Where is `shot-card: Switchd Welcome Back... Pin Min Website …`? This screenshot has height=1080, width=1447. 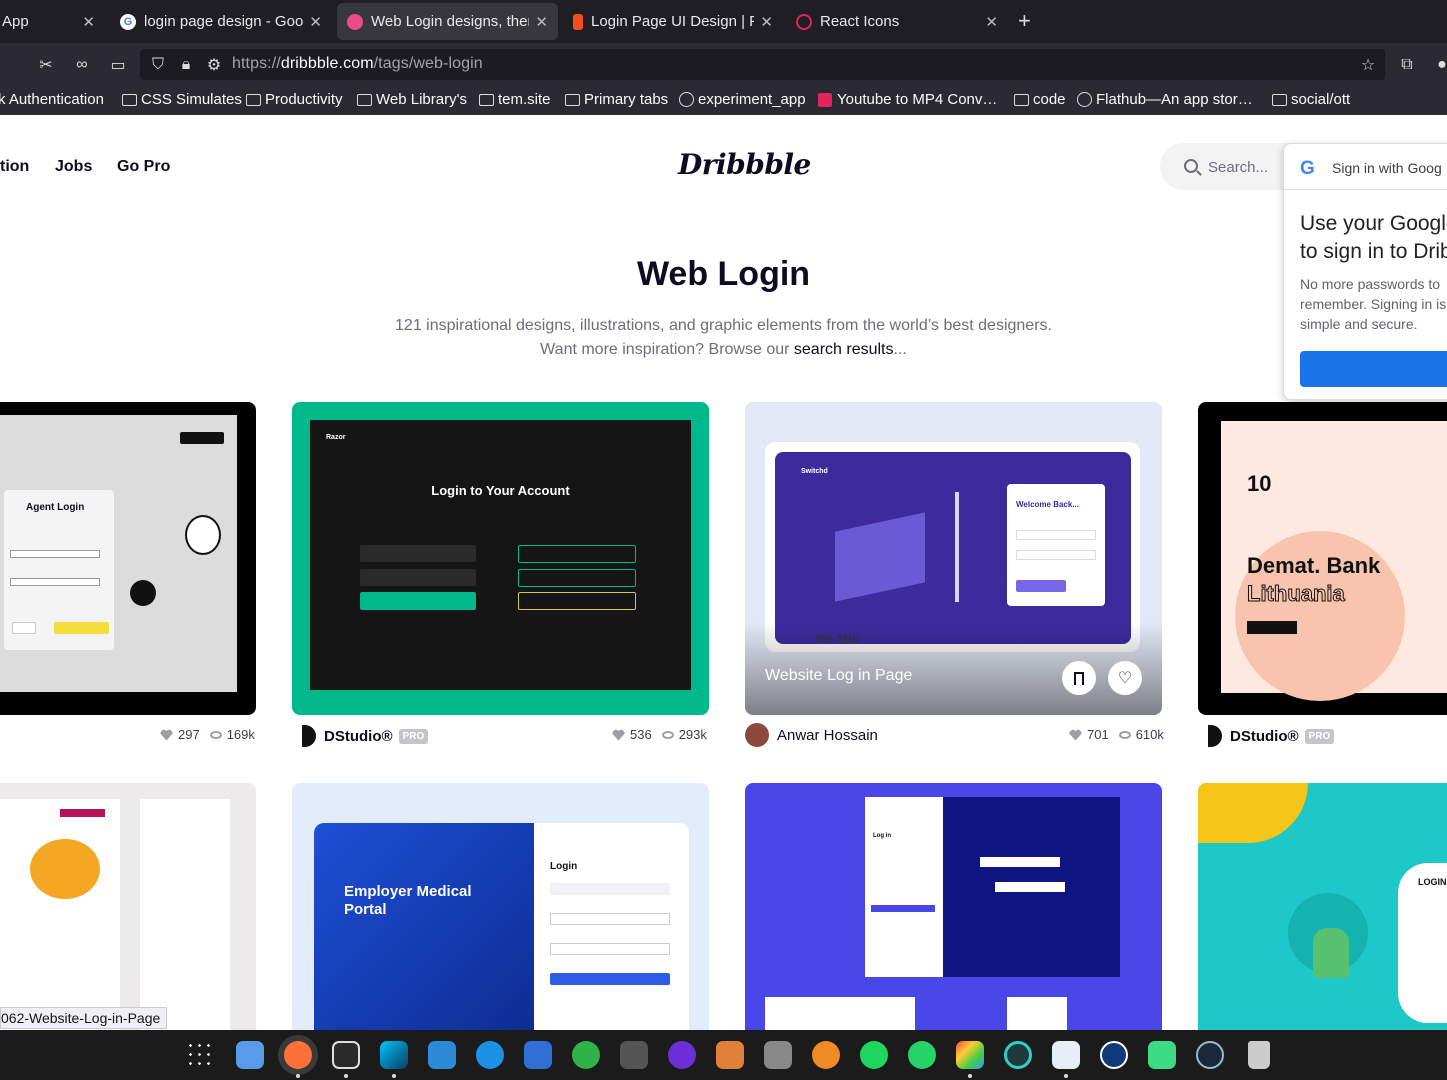 shot-card: Switchd Welcome Back... Pin Min Website … is located at coordinates (953, 558).